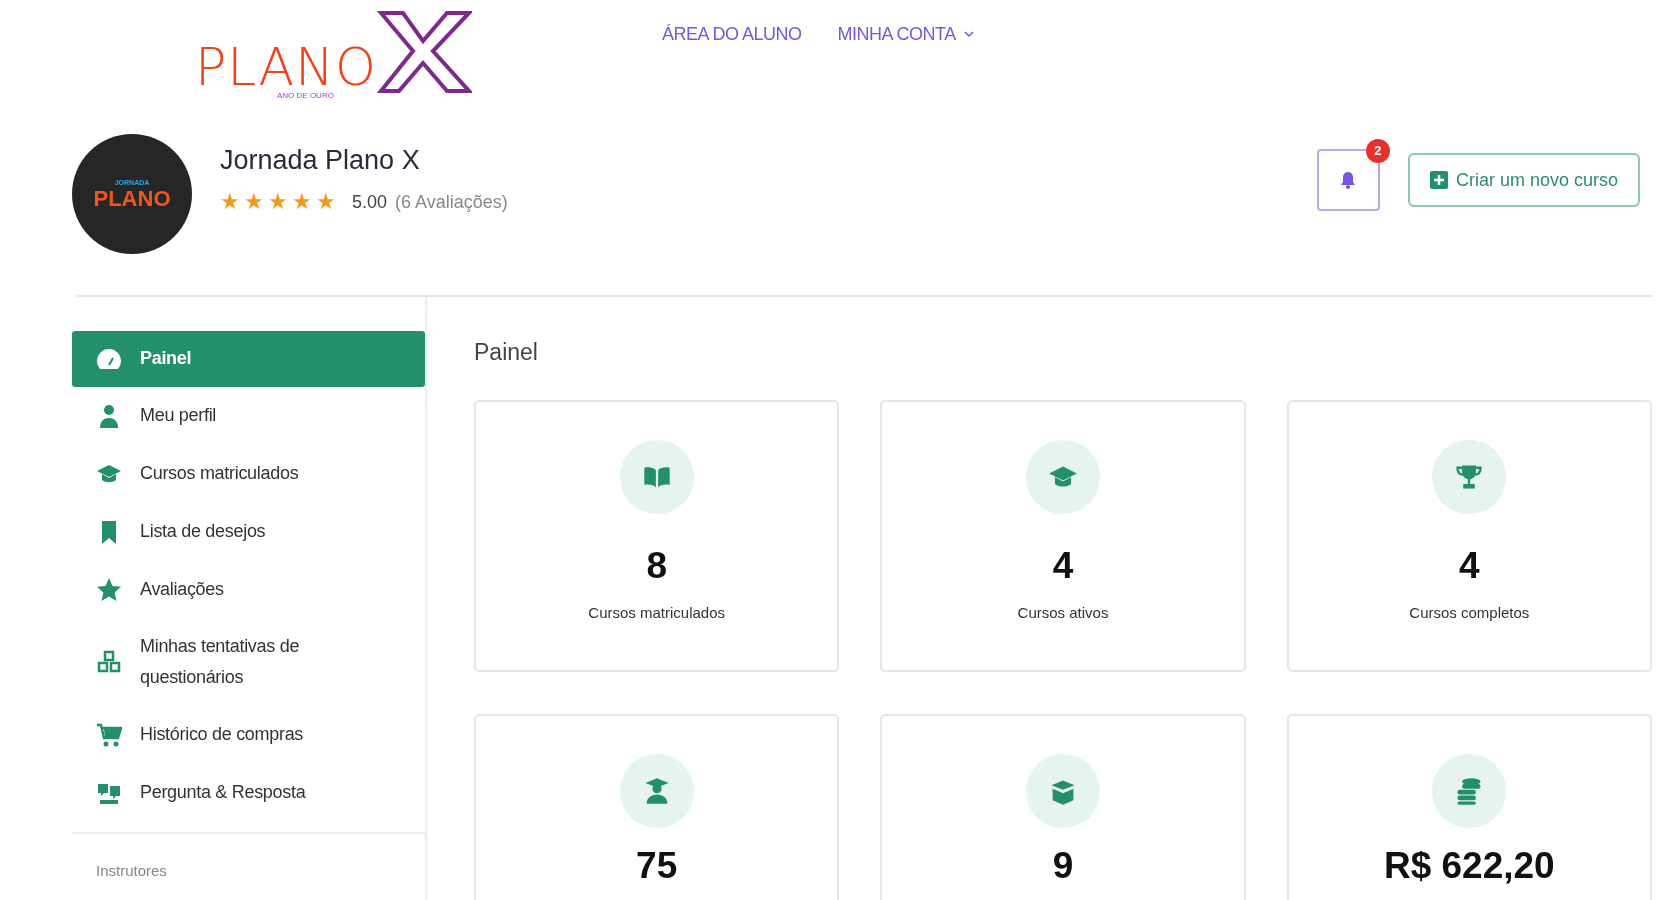  Describe the element at coordinates (1348, 180) in the screenshot. I see `bell-icon` at that location.